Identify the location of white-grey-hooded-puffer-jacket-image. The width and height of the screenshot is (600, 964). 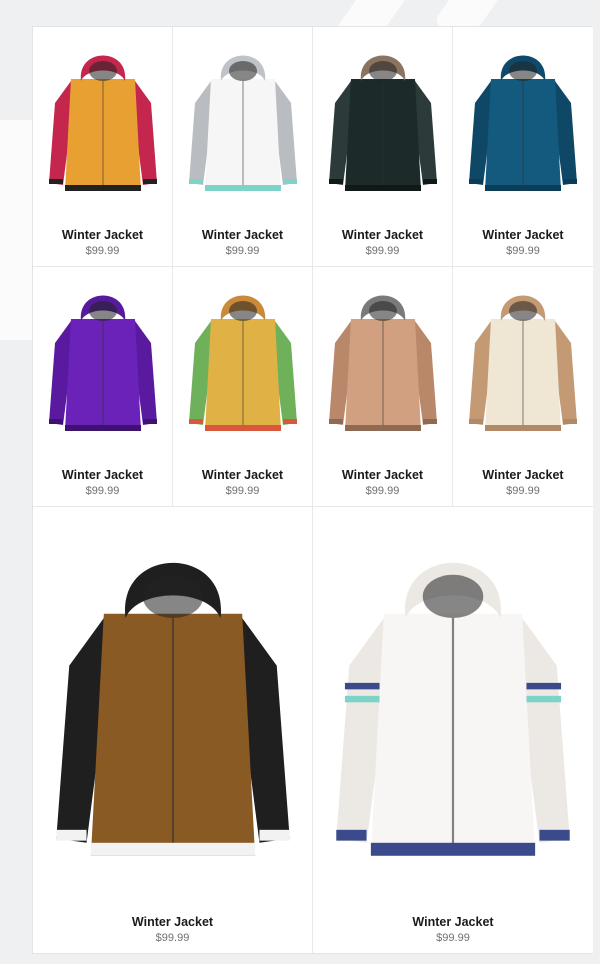
(242, 123).